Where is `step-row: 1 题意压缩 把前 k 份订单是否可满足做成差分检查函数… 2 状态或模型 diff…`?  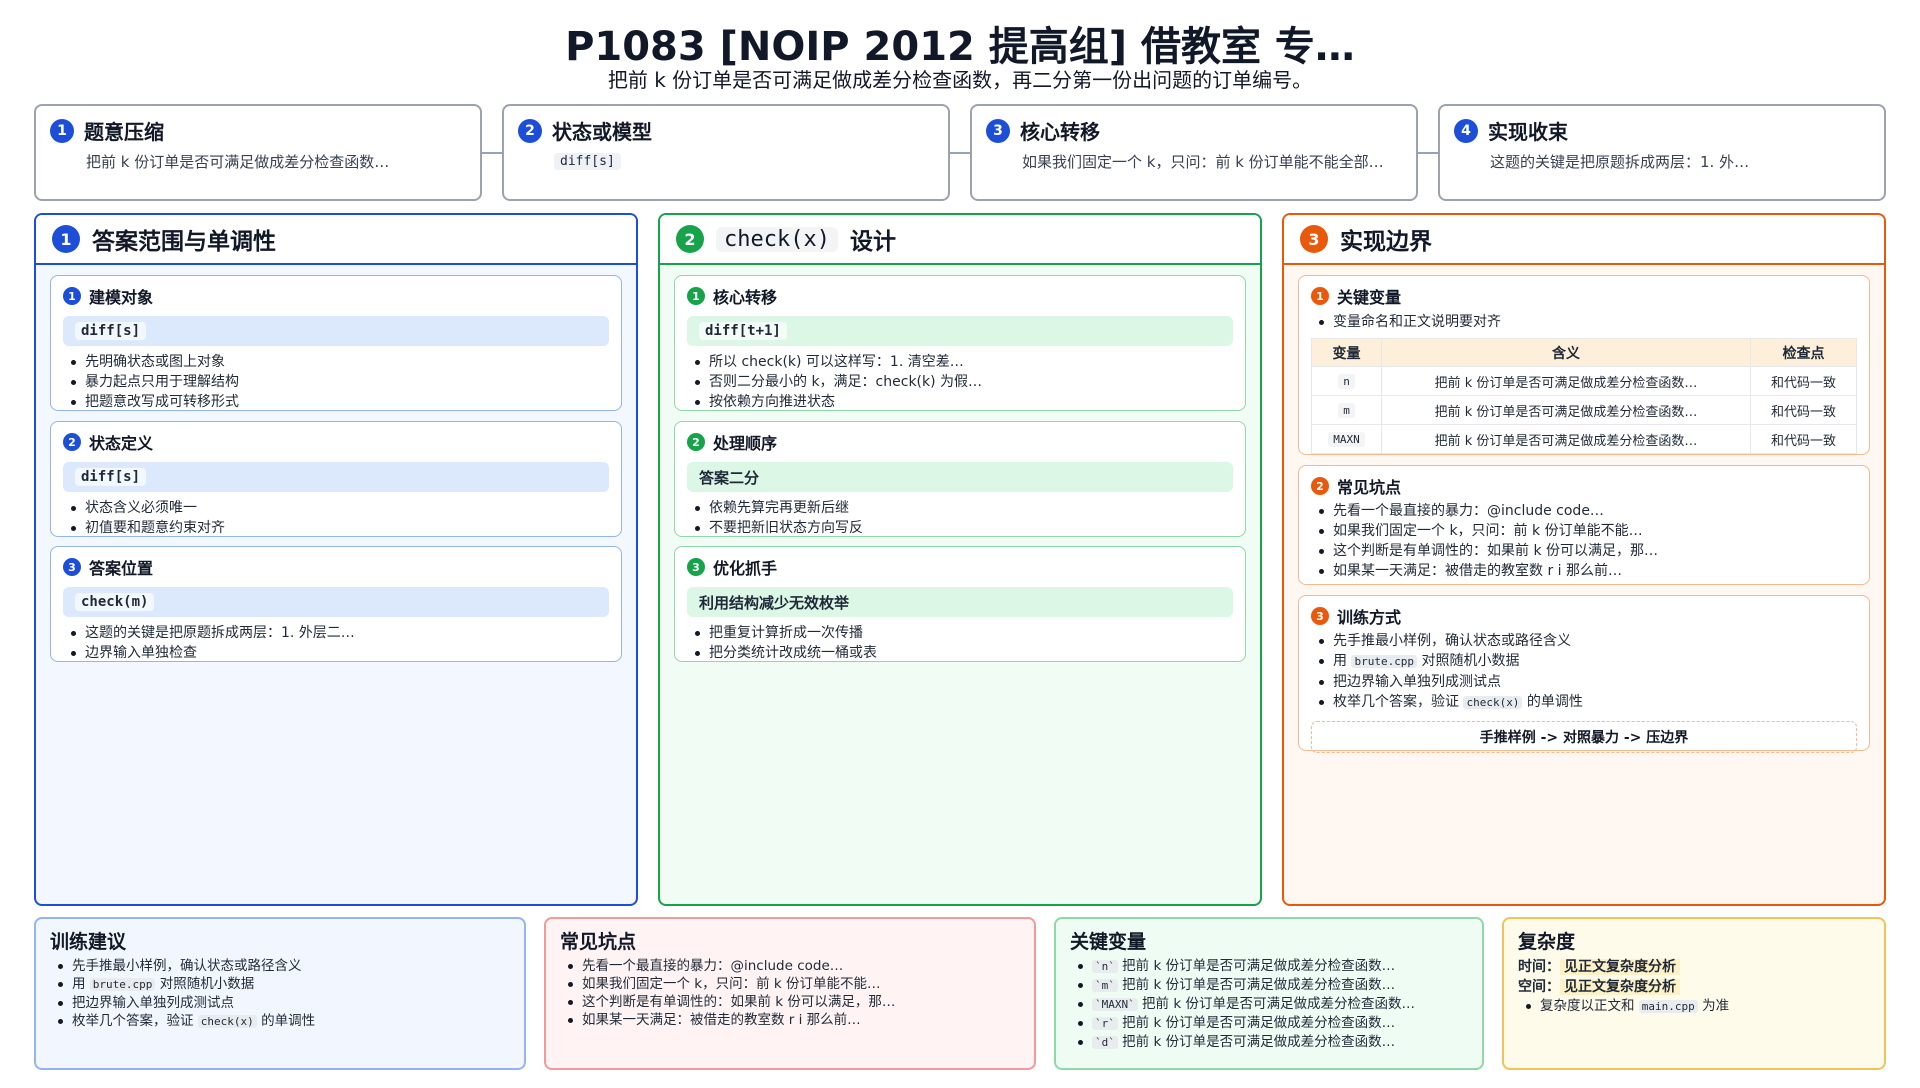
step-row: 1 题意压缩 把前 k 份订单是否可满足做成差分检查函数… 2 状态或模型 diff… is located at coordinates (960, 152).